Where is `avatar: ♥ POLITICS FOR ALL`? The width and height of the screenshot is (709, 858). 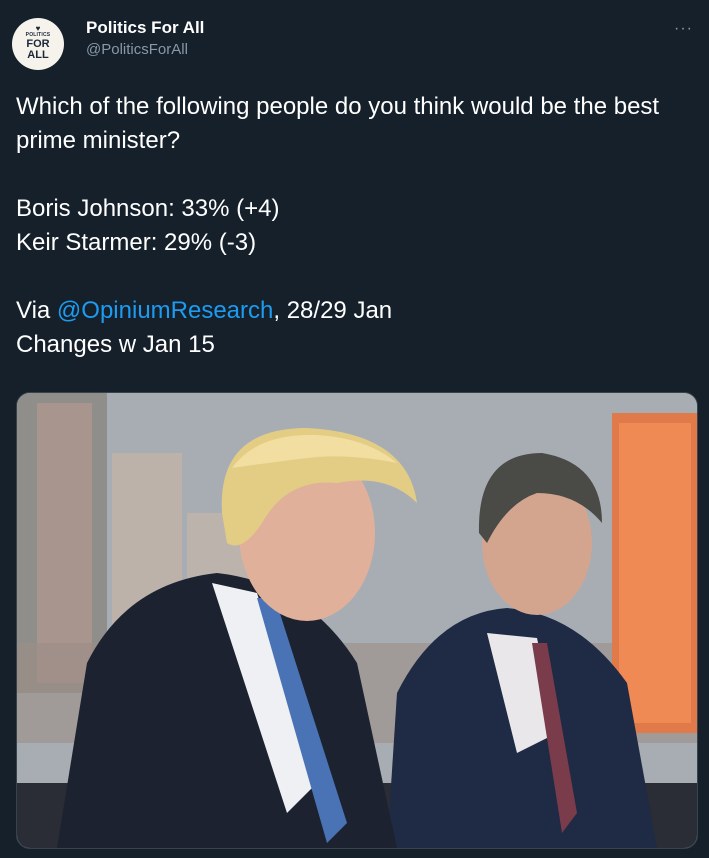 avatar: ♥ POLITICS FOR ALL is located at coordinates (38, 44).